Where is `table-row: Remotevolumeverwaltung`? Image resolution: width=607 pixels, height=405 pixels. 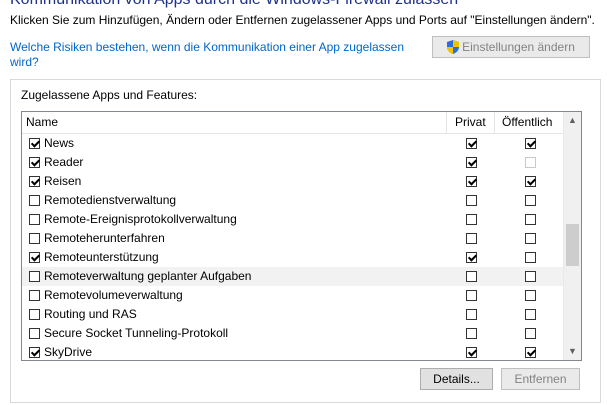
table-row: Remotevolumeverwaltung is located at coordinates (293, 295).